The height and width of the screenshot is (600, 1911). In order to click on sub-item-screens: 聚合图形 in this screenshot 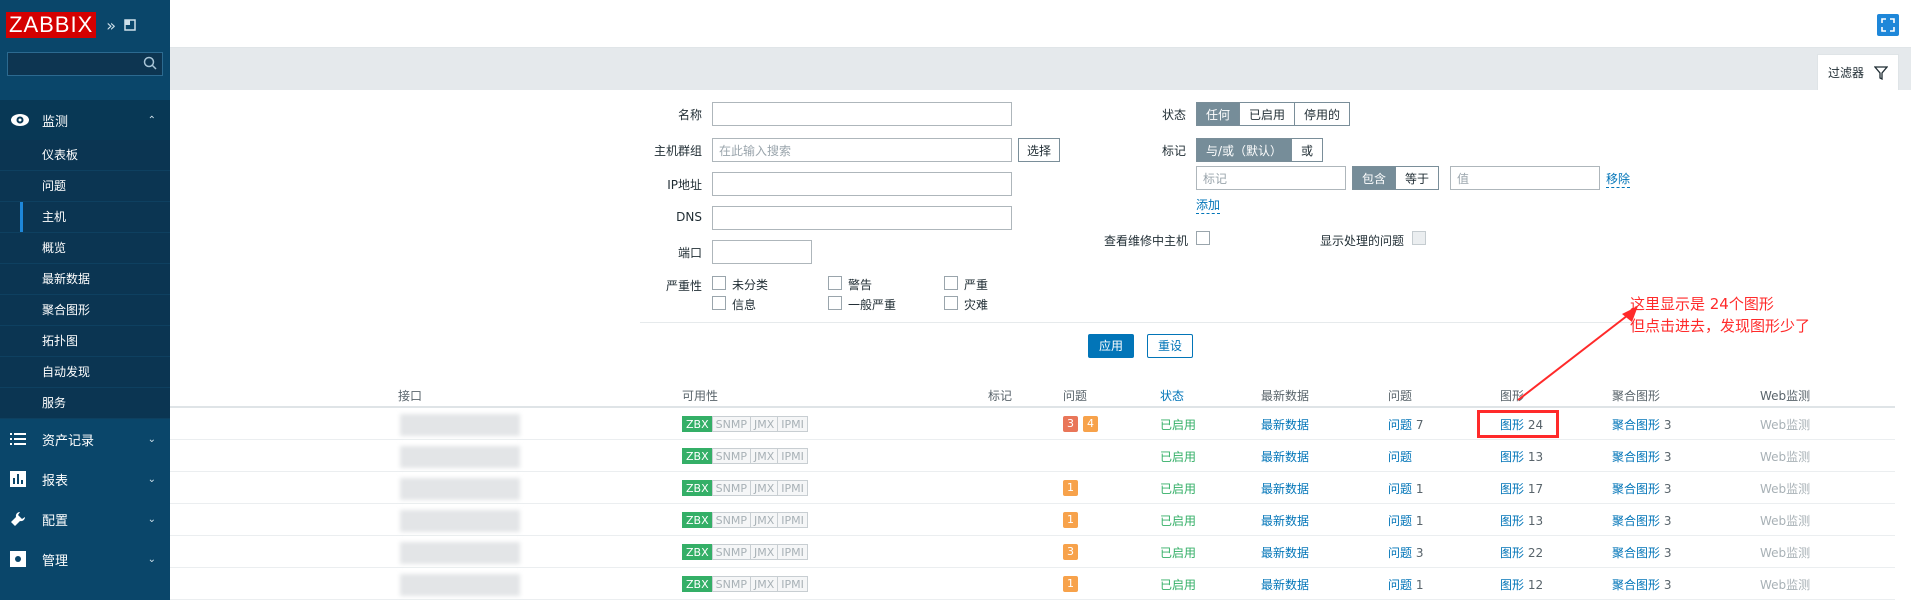, I will do `click(85, 310)`.